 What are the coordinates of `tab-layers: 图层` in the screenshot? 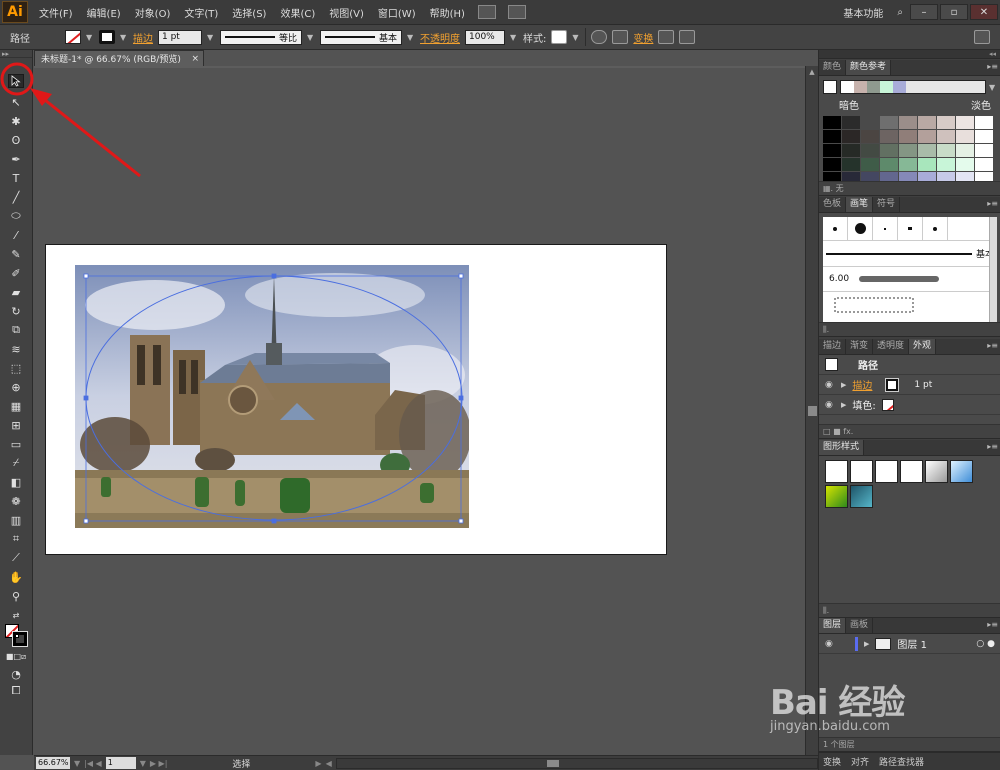 It's located at (833, 625).